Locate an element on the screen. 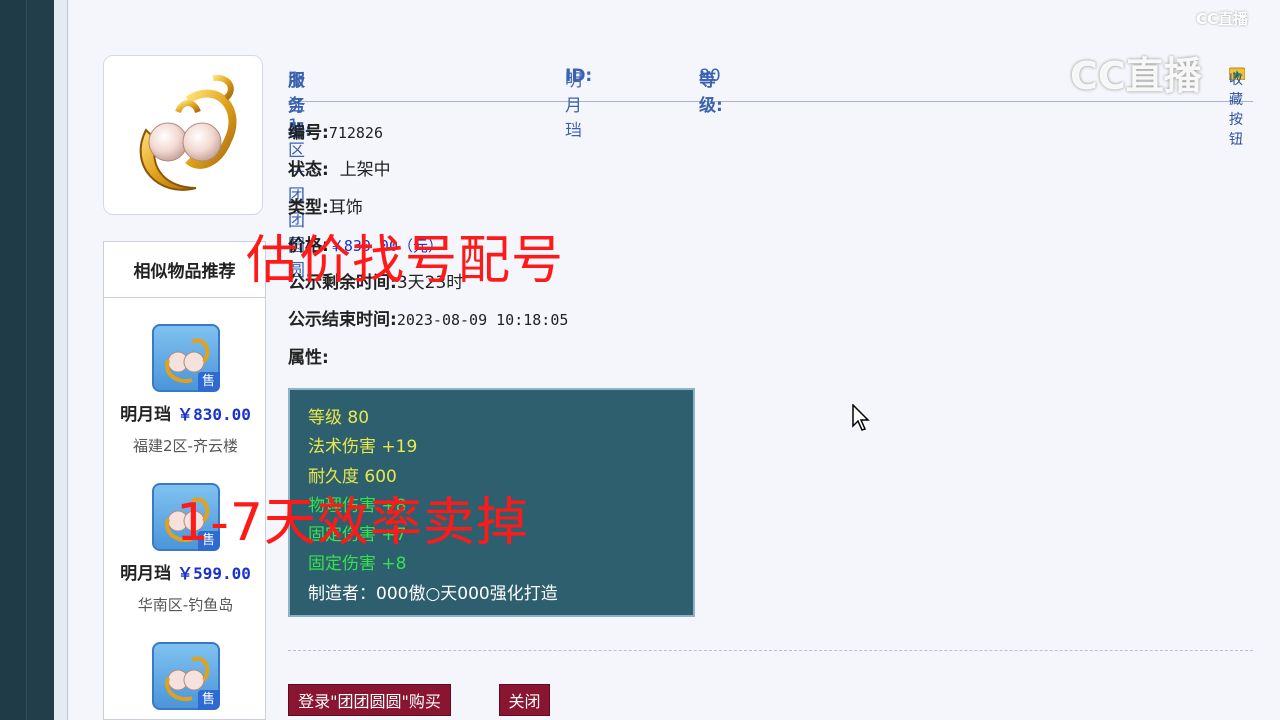  sidebar-title: 相似物品推荐 is located at coordinates (184, 270).